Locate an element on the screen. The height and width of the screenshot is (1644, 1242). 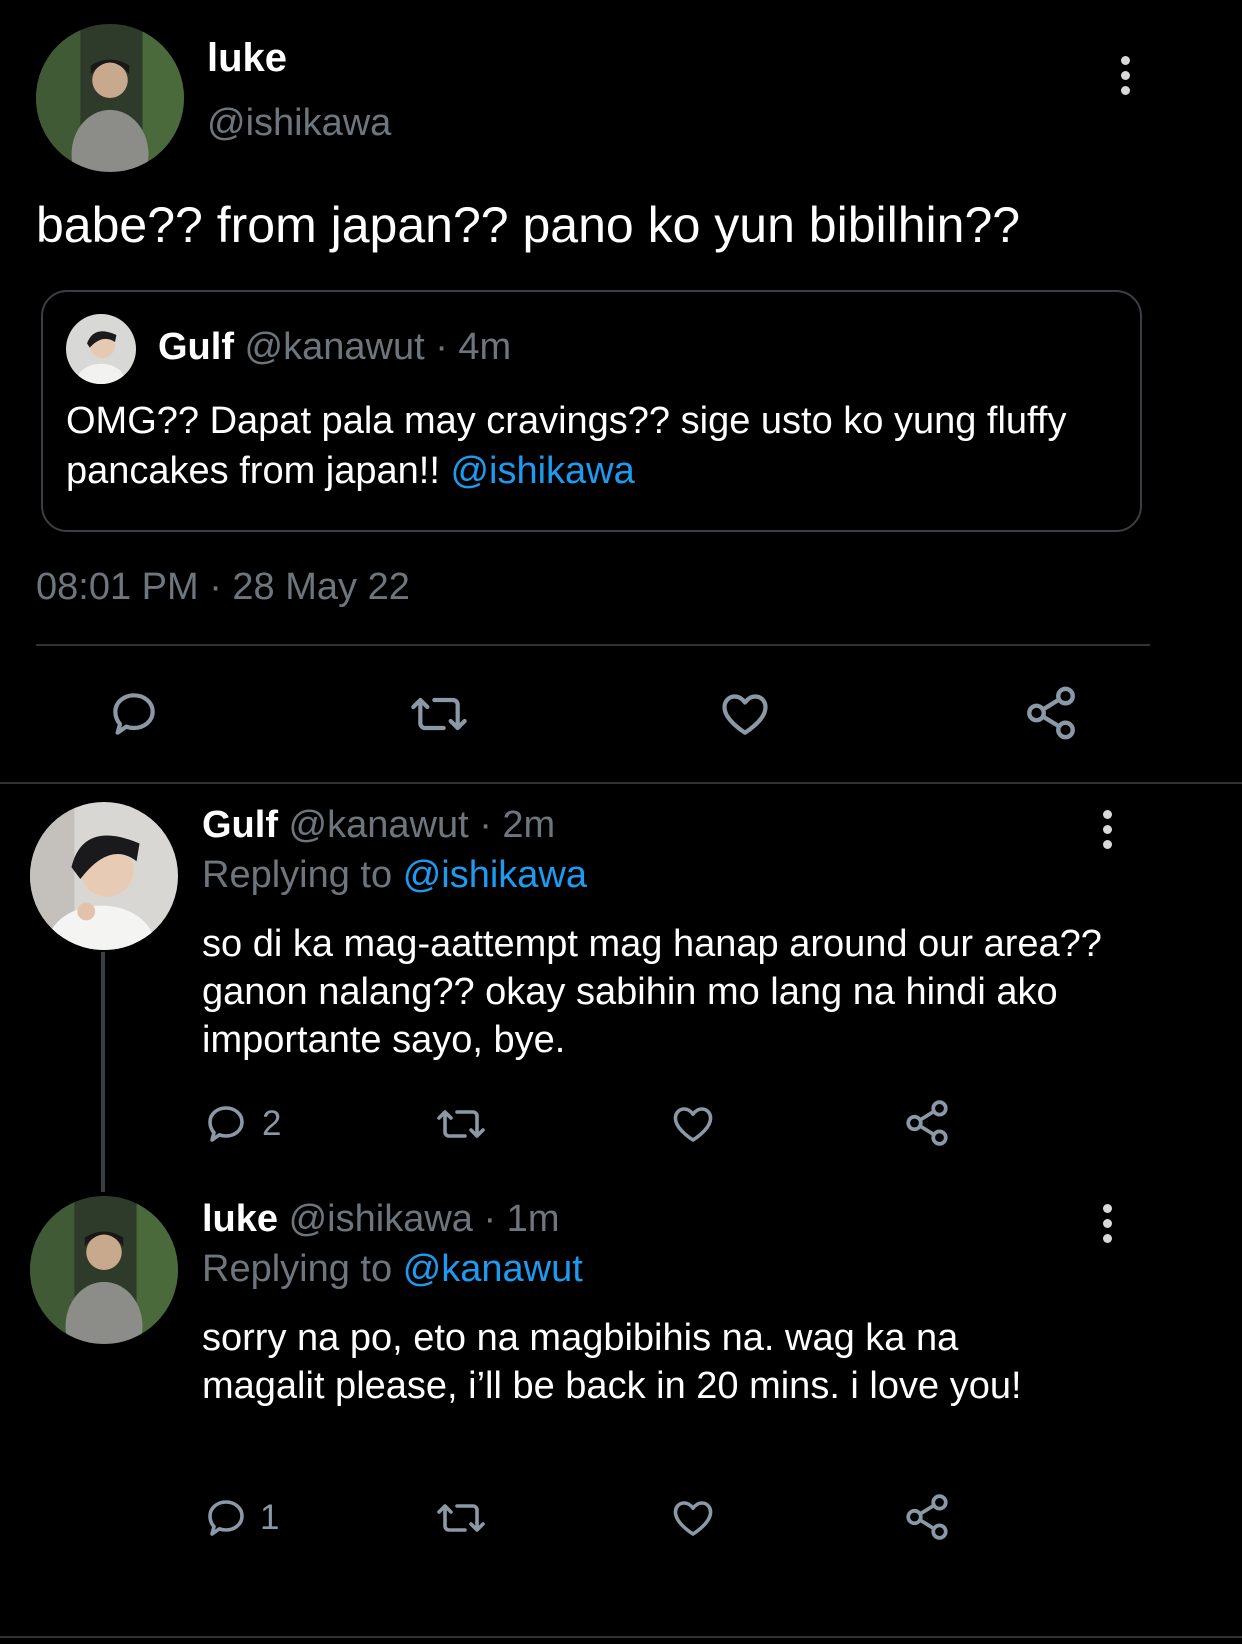
thread-line is located at coordinates (103, 1072).